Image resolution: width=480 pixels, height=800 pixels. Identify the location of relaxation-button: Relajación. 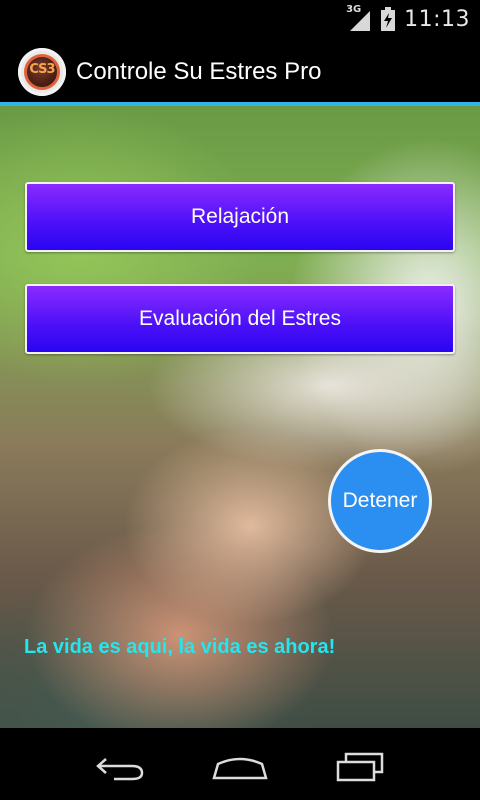
(240, 217).